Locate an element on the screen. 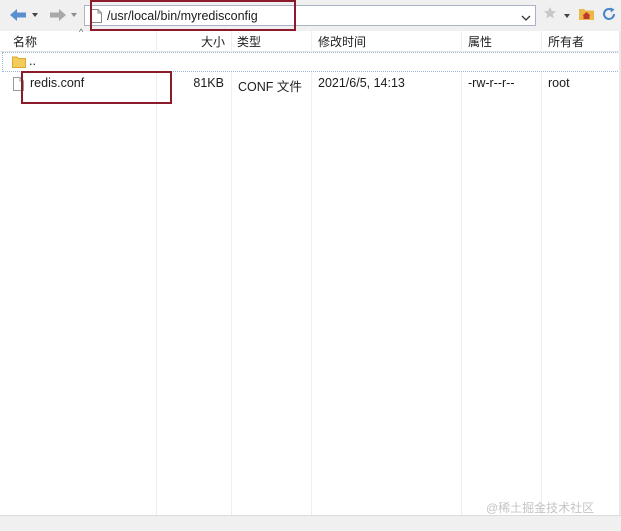 This screenshot has height=531, width=621. forward-history-dropdown is located at coordinates (74, 15).